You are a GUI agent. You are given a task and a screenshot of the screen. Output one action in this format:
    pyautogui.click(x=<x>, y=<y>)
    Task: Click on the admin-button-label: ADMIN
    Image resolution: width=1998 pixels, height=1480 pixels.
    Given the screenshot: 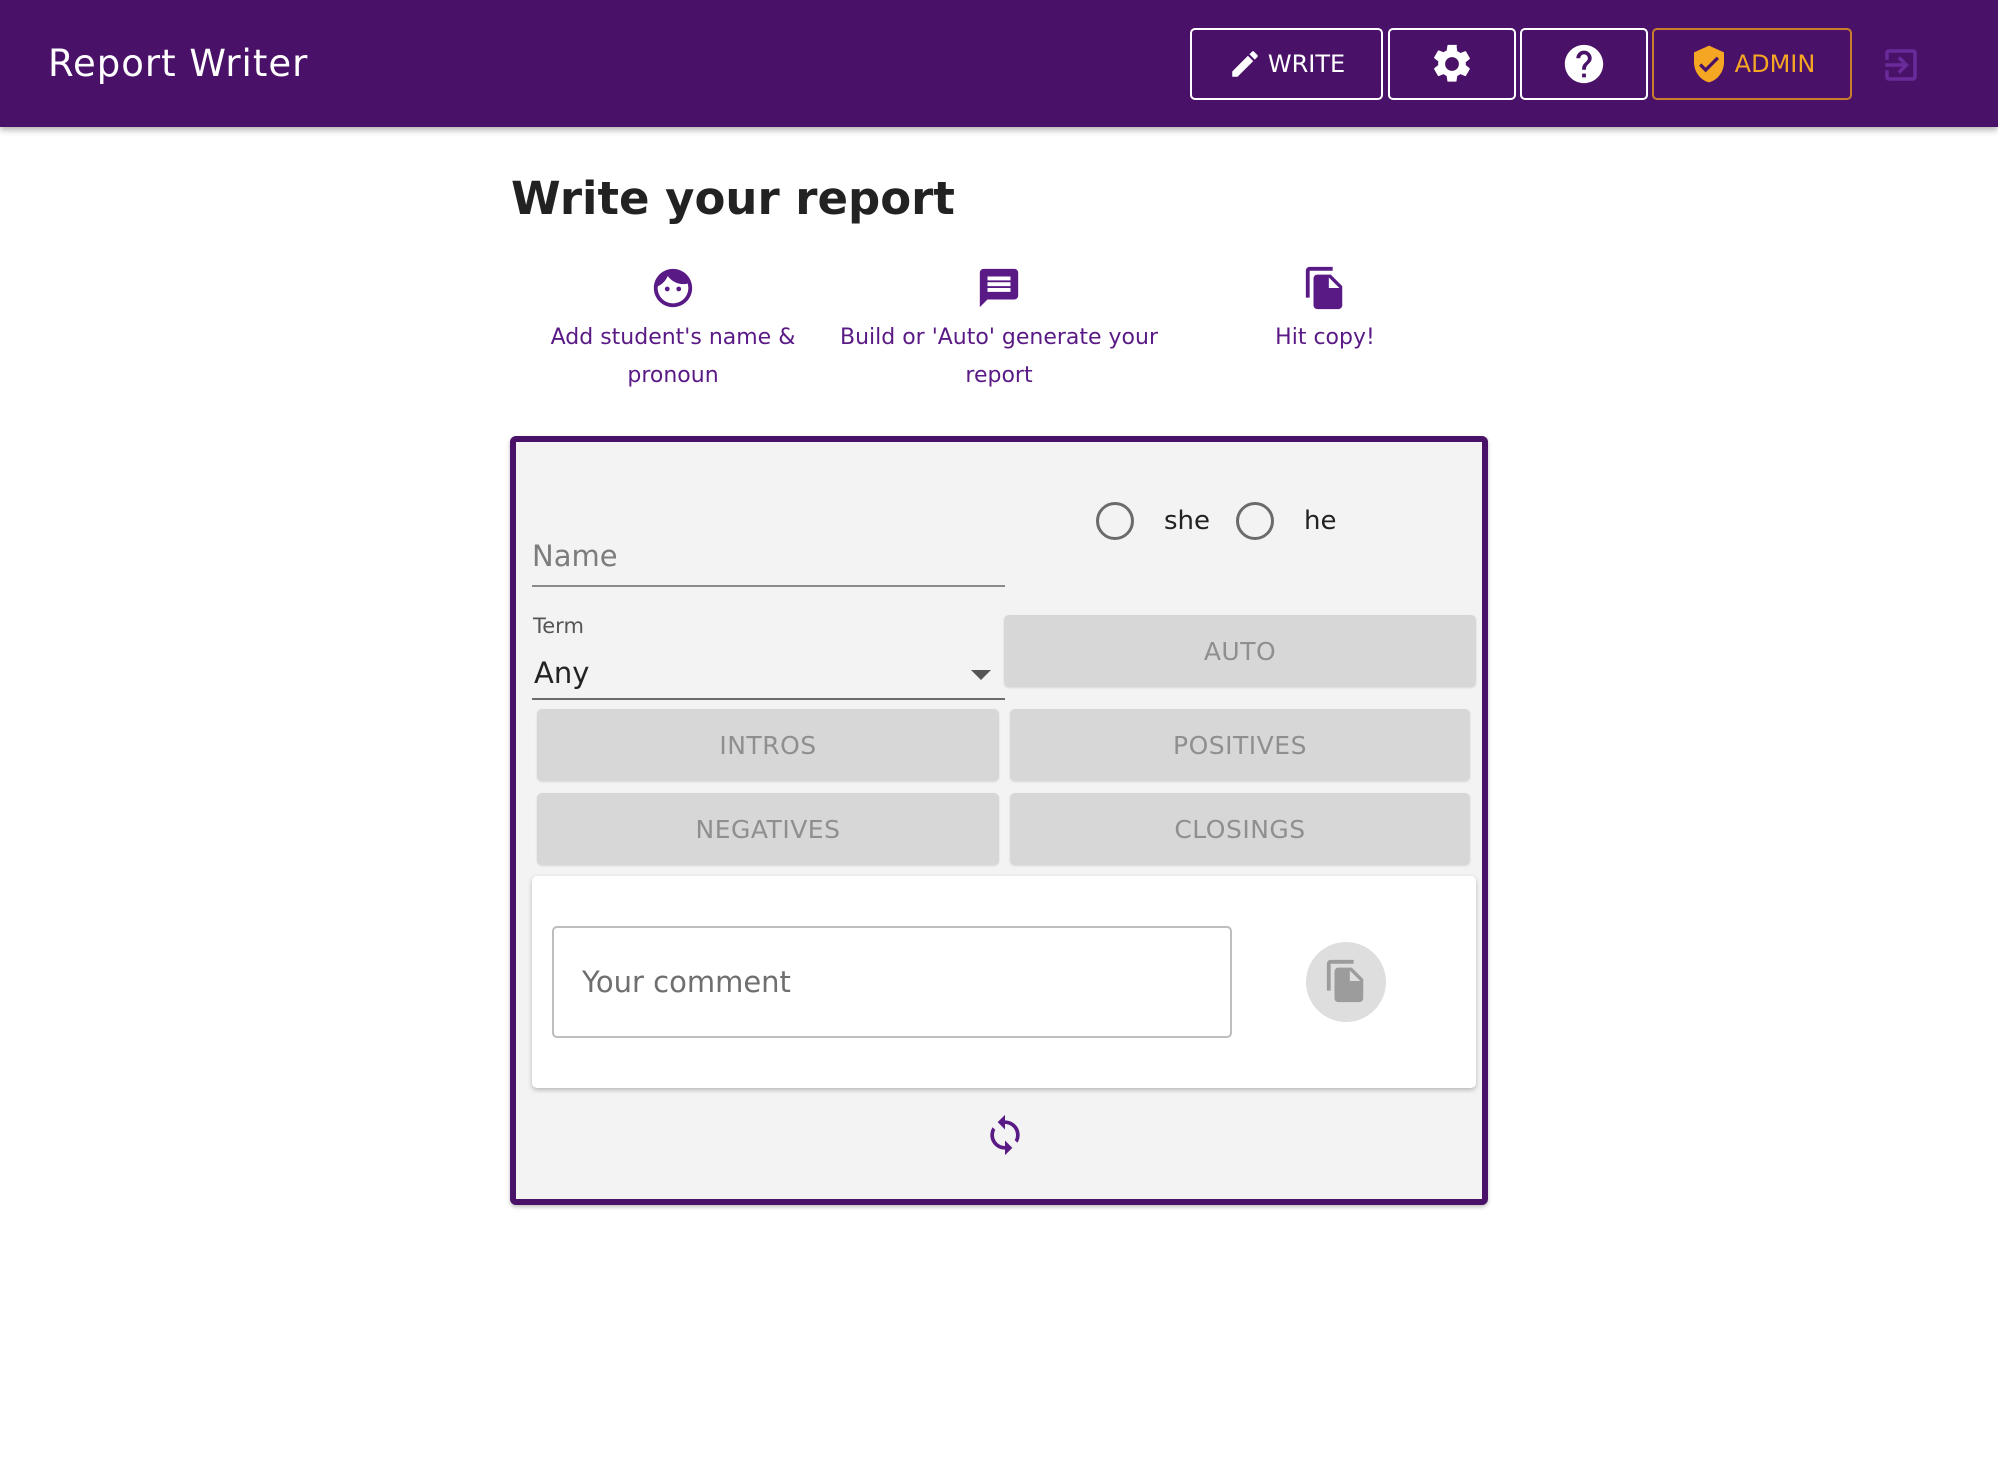 What is the action you would take?
    pyautogui.click(x=1775, y=64)
    